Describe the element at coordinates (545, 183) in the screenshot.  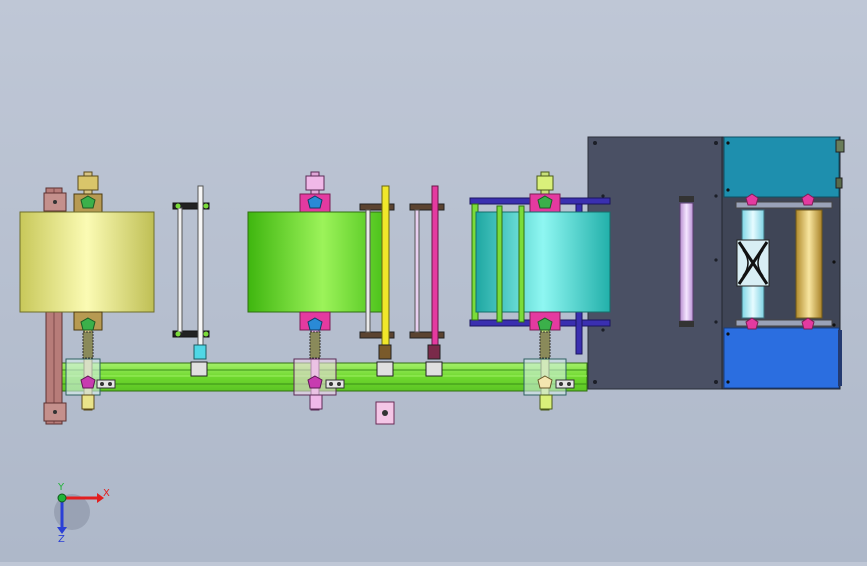
I see `roll-3-top-nut` at that location.